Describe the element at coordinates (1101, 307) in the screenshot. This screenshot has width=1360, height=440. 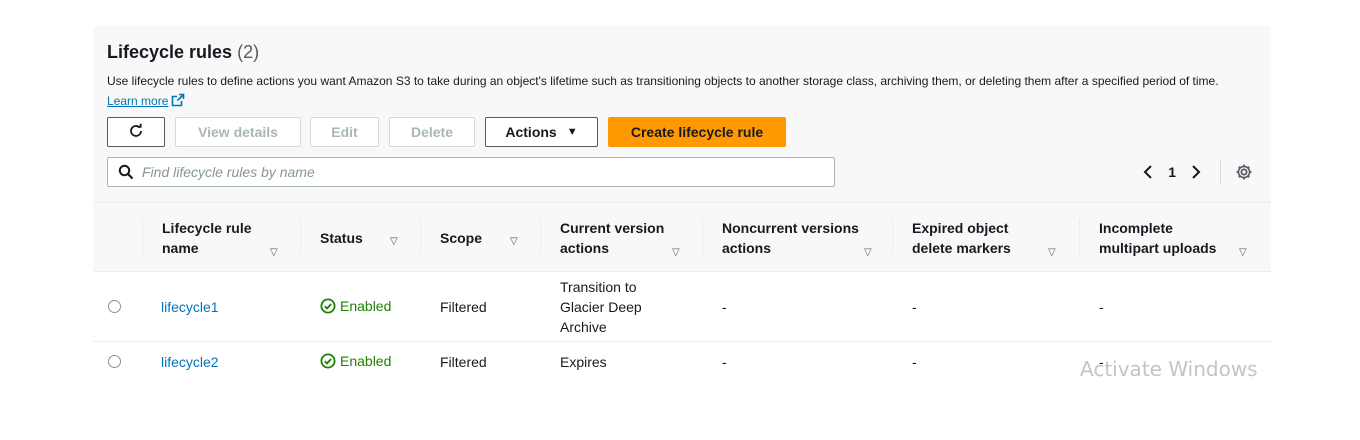
I see `incomplete-uploads-cell: -` at that location.